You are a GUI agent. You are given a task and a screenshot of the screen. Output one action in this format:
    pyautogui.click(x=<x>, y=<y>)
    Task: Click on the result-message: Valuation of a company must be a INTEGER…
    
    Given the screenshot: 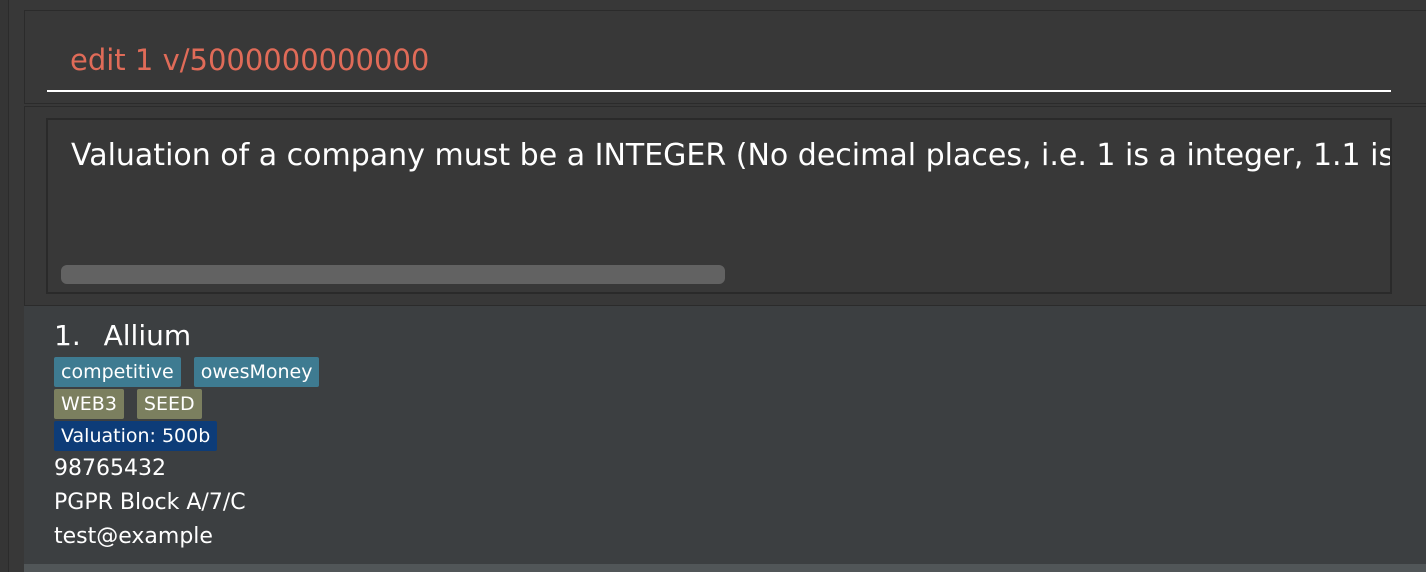 What is the action you would take?
    pyautogui.click(x=731, y=155)
    